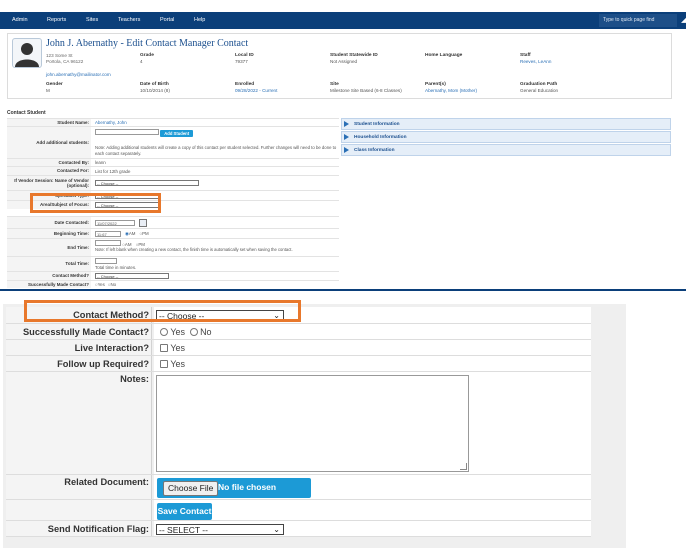 The width and height of the screenshot is (686, 554). Describe the element at coordinates (199, 20) in the screenshot. I see `nav-help: Help` at that location.